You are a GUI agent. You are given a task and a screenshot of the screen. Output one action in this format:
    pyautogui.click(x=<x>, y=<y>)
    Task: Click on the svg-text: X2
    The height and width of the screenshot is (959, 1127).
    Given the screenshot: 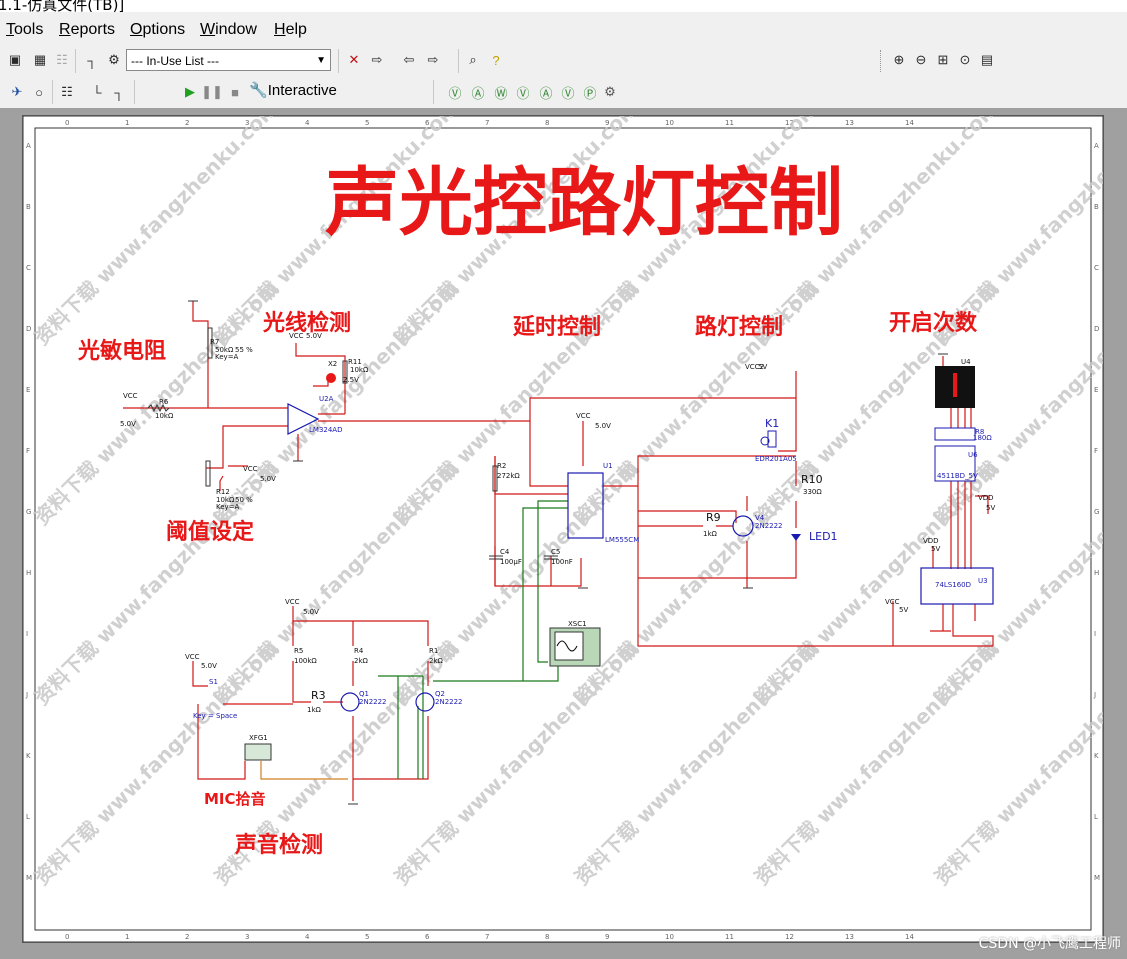 What is the action you would take?
    pyautogui.click(x=332, y=364)
    